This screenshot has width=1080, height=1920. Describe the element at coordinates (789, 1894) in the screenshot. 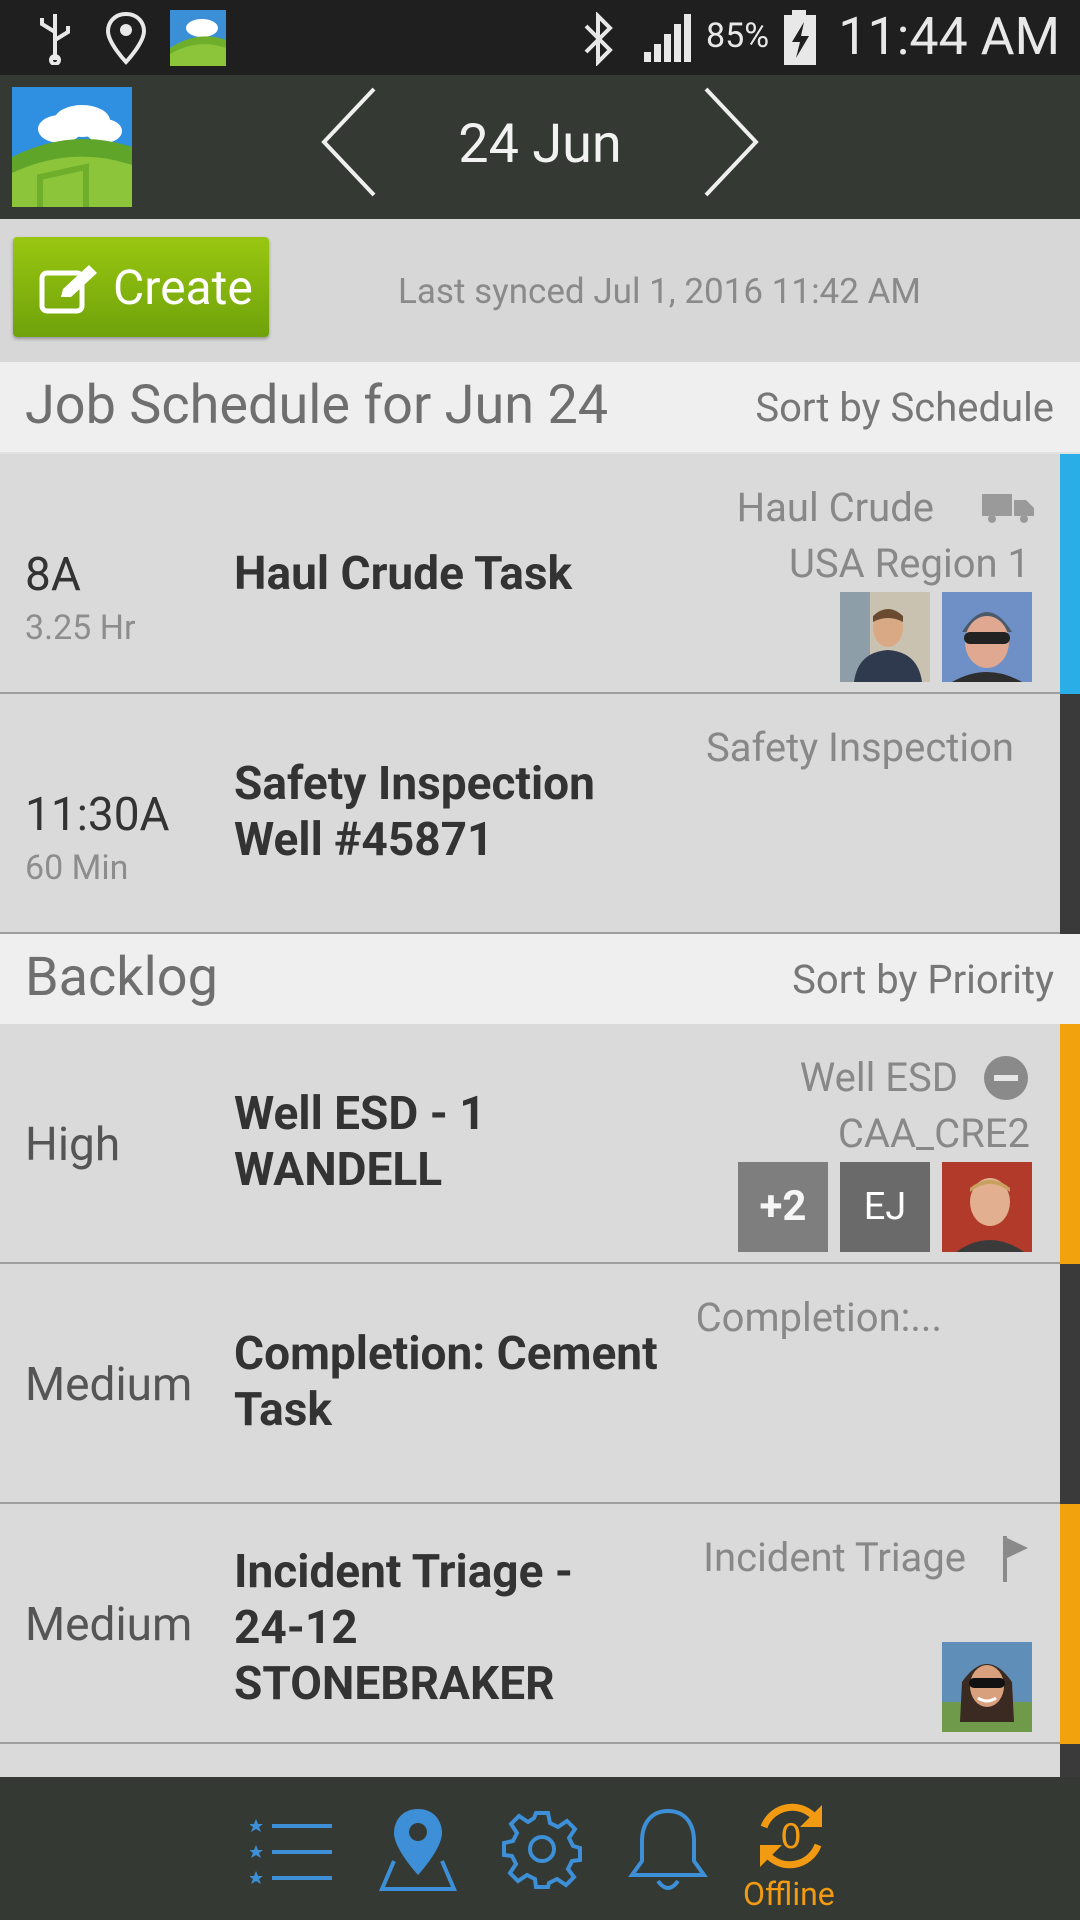

I see `offline-label: Offline` at that location.